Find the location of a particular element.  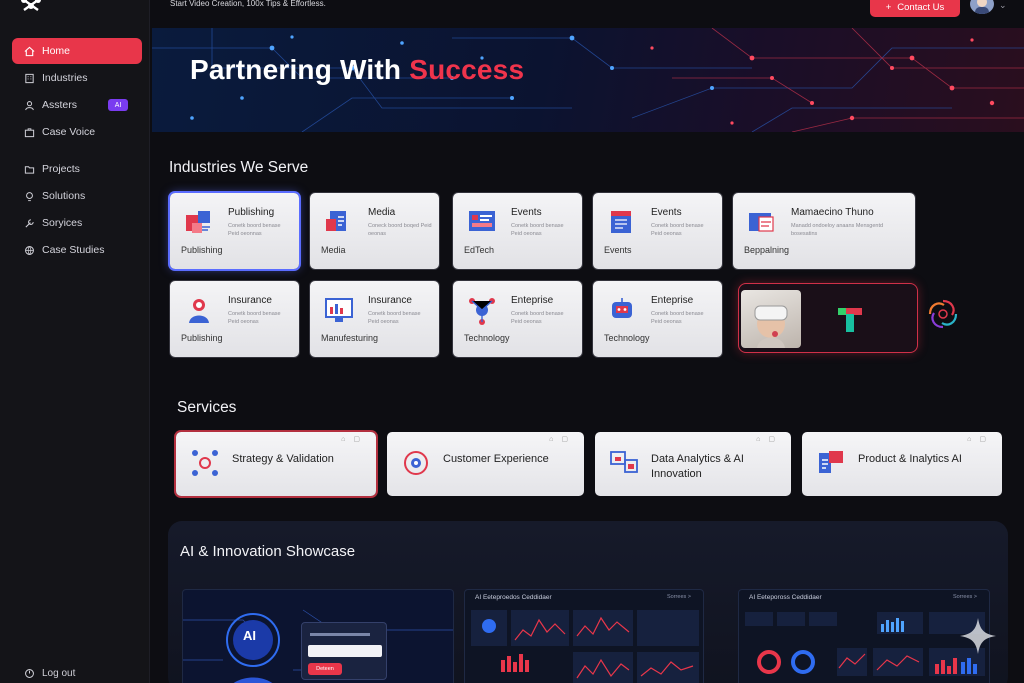

panel-title: AI Eeteproedos Ceddidaer is located at coordinates (513, 597).